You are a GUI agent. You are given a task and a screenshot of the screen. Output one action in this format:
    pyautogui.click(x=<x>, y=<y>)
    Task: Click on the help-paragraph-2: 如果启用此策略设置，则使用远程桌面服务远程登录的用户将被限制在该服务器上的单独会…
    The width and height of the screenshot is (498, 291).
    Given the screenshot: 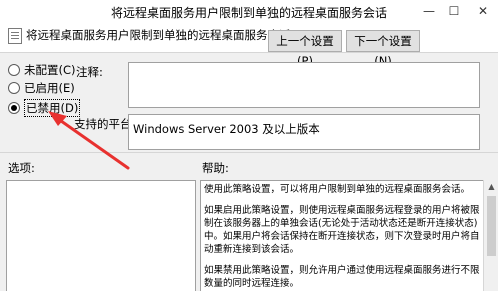 What is the action you would take?
    pyautogui.click(x=342, y=230)
    